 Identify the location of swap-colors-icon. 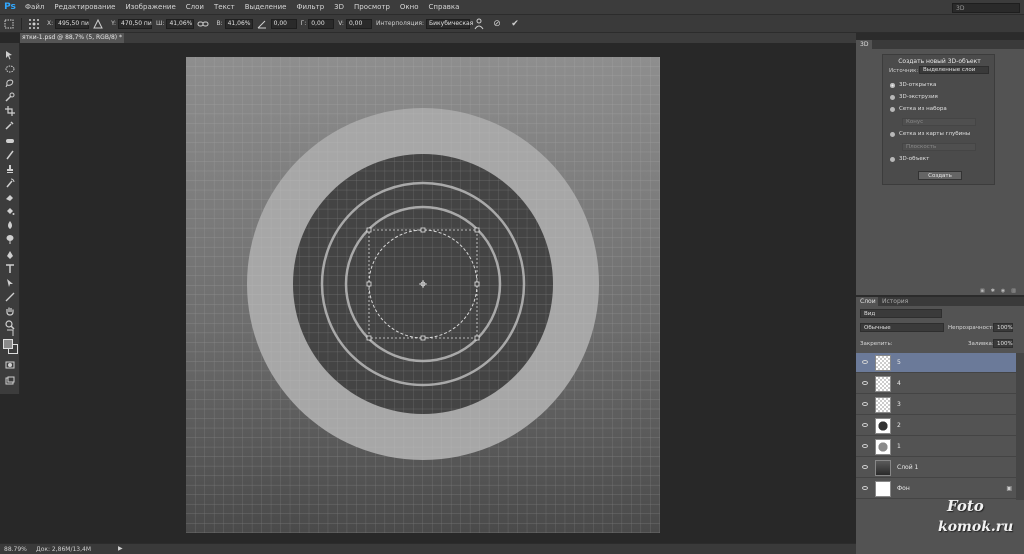
(10, 333).